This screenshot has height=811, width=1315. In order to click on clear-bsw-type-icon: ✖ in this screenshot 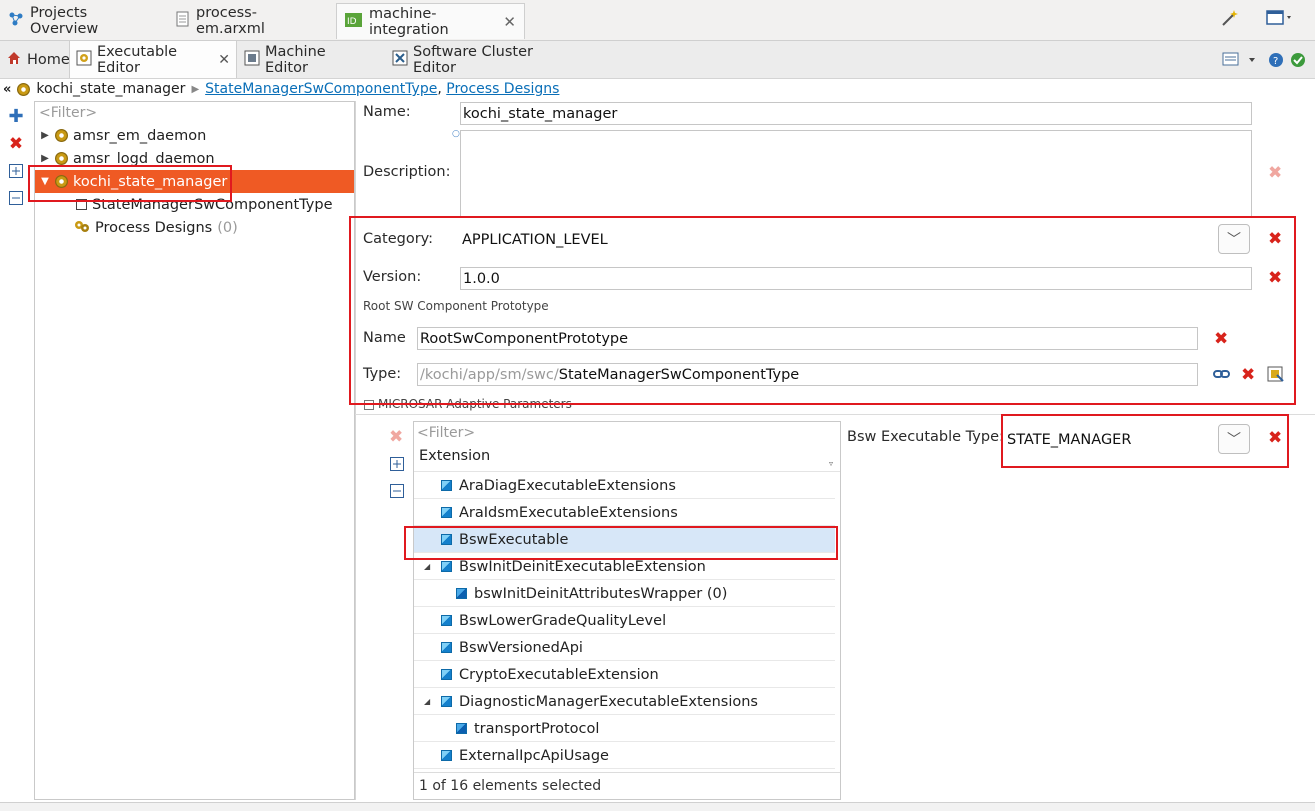, I will do `click(1275, 438)`.